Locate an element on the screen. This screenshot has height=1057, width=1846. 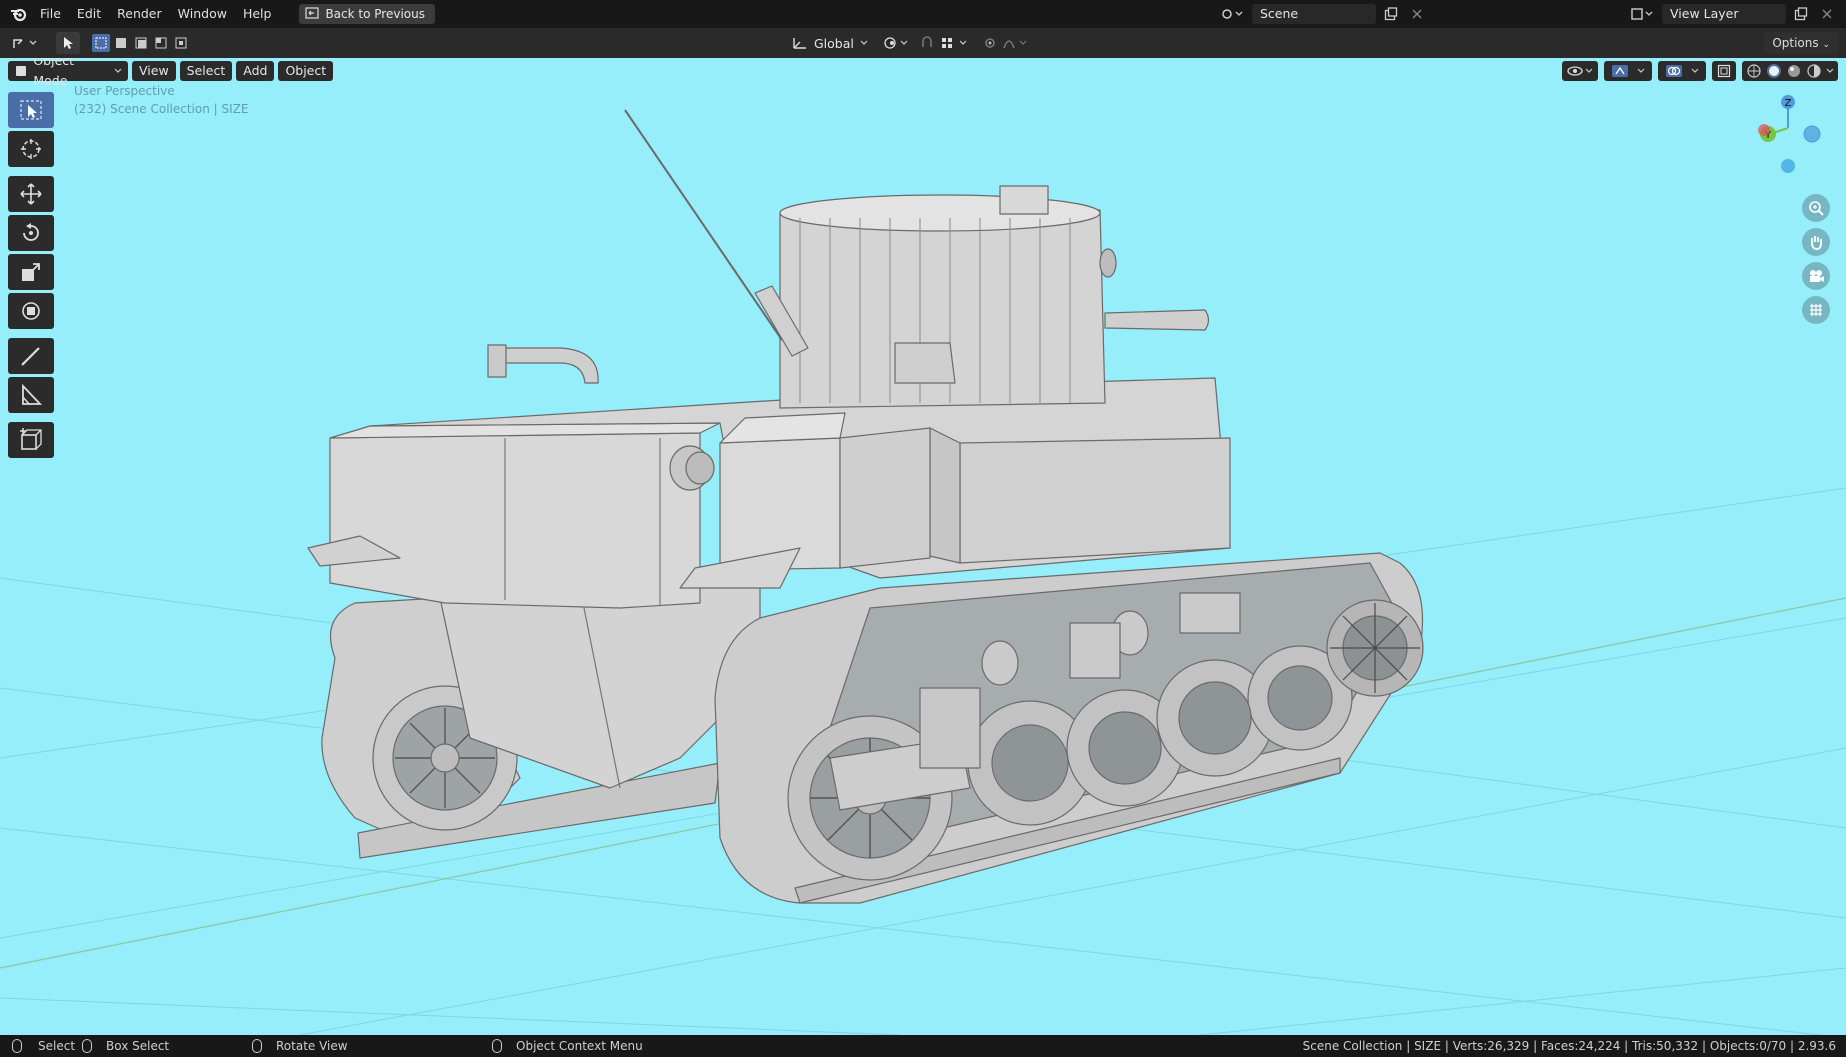
status-context-menu-label: Object Context Menu is located at coordinates (579, 1046).